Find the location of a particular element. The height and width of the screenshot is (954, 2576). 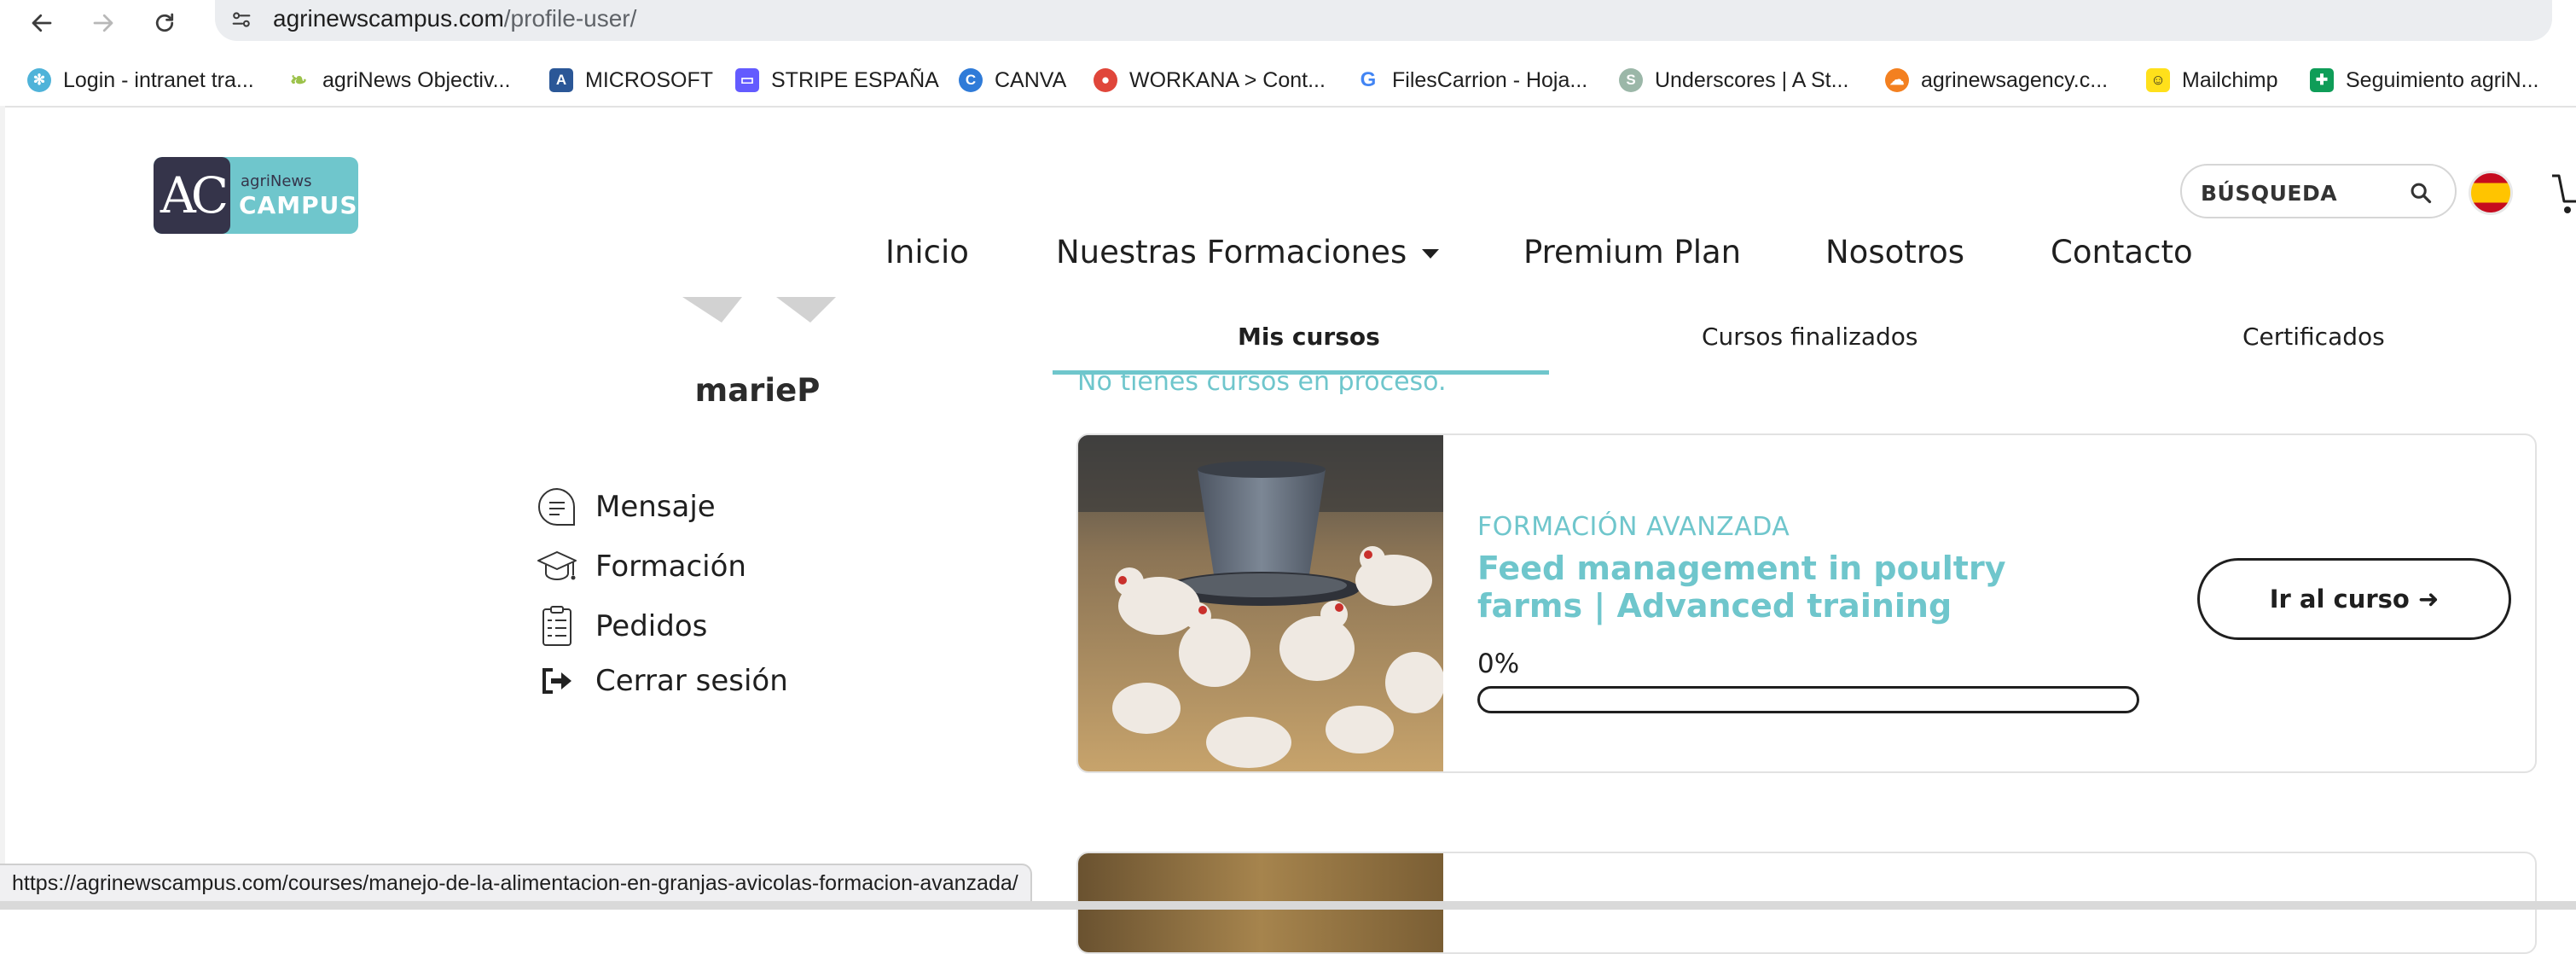

sidebar-item-cerrar-sesion: Cerrar sesión is located at coordinates (662, 681).